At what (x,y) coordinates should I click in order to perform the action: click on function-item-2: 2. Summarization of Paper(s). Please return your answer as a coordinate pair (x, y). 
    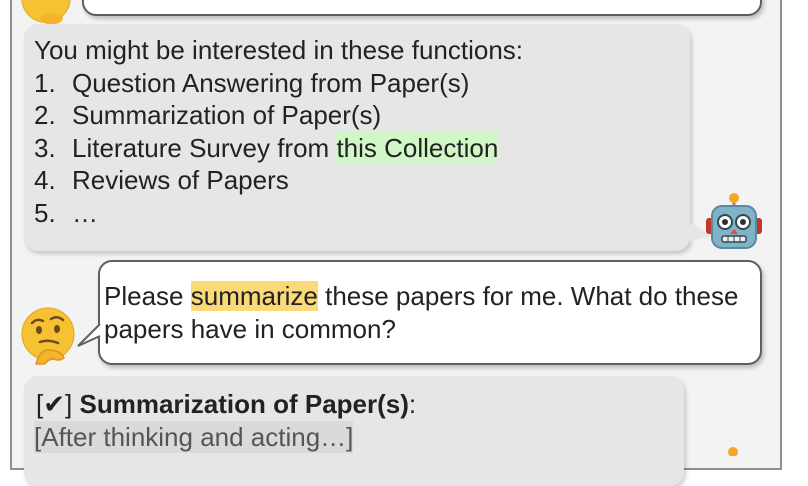
    Looking at the image, I should click on (356, 115).